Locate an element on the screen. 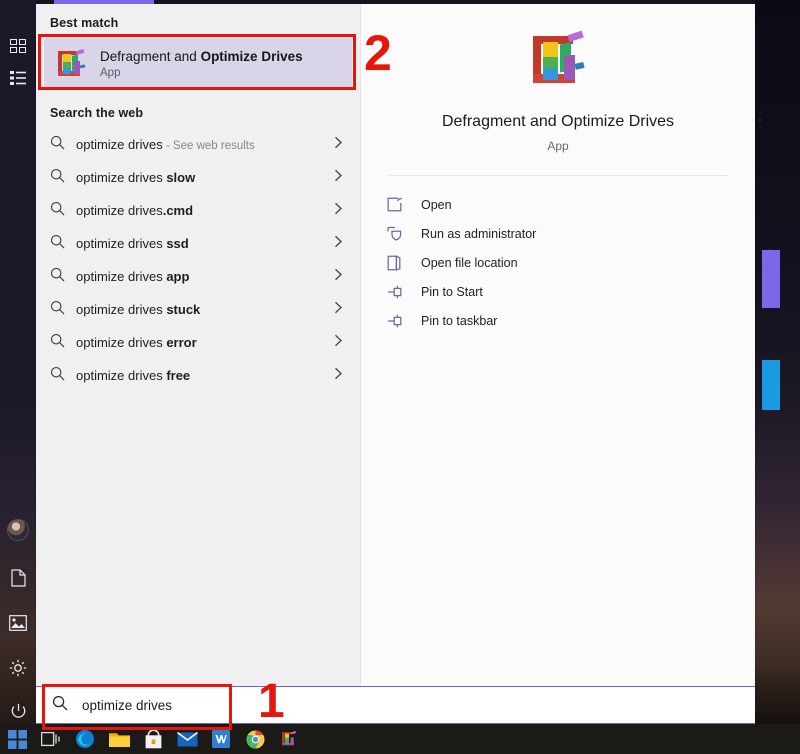  expand-menu-icon is located at coordinates (18, 46).